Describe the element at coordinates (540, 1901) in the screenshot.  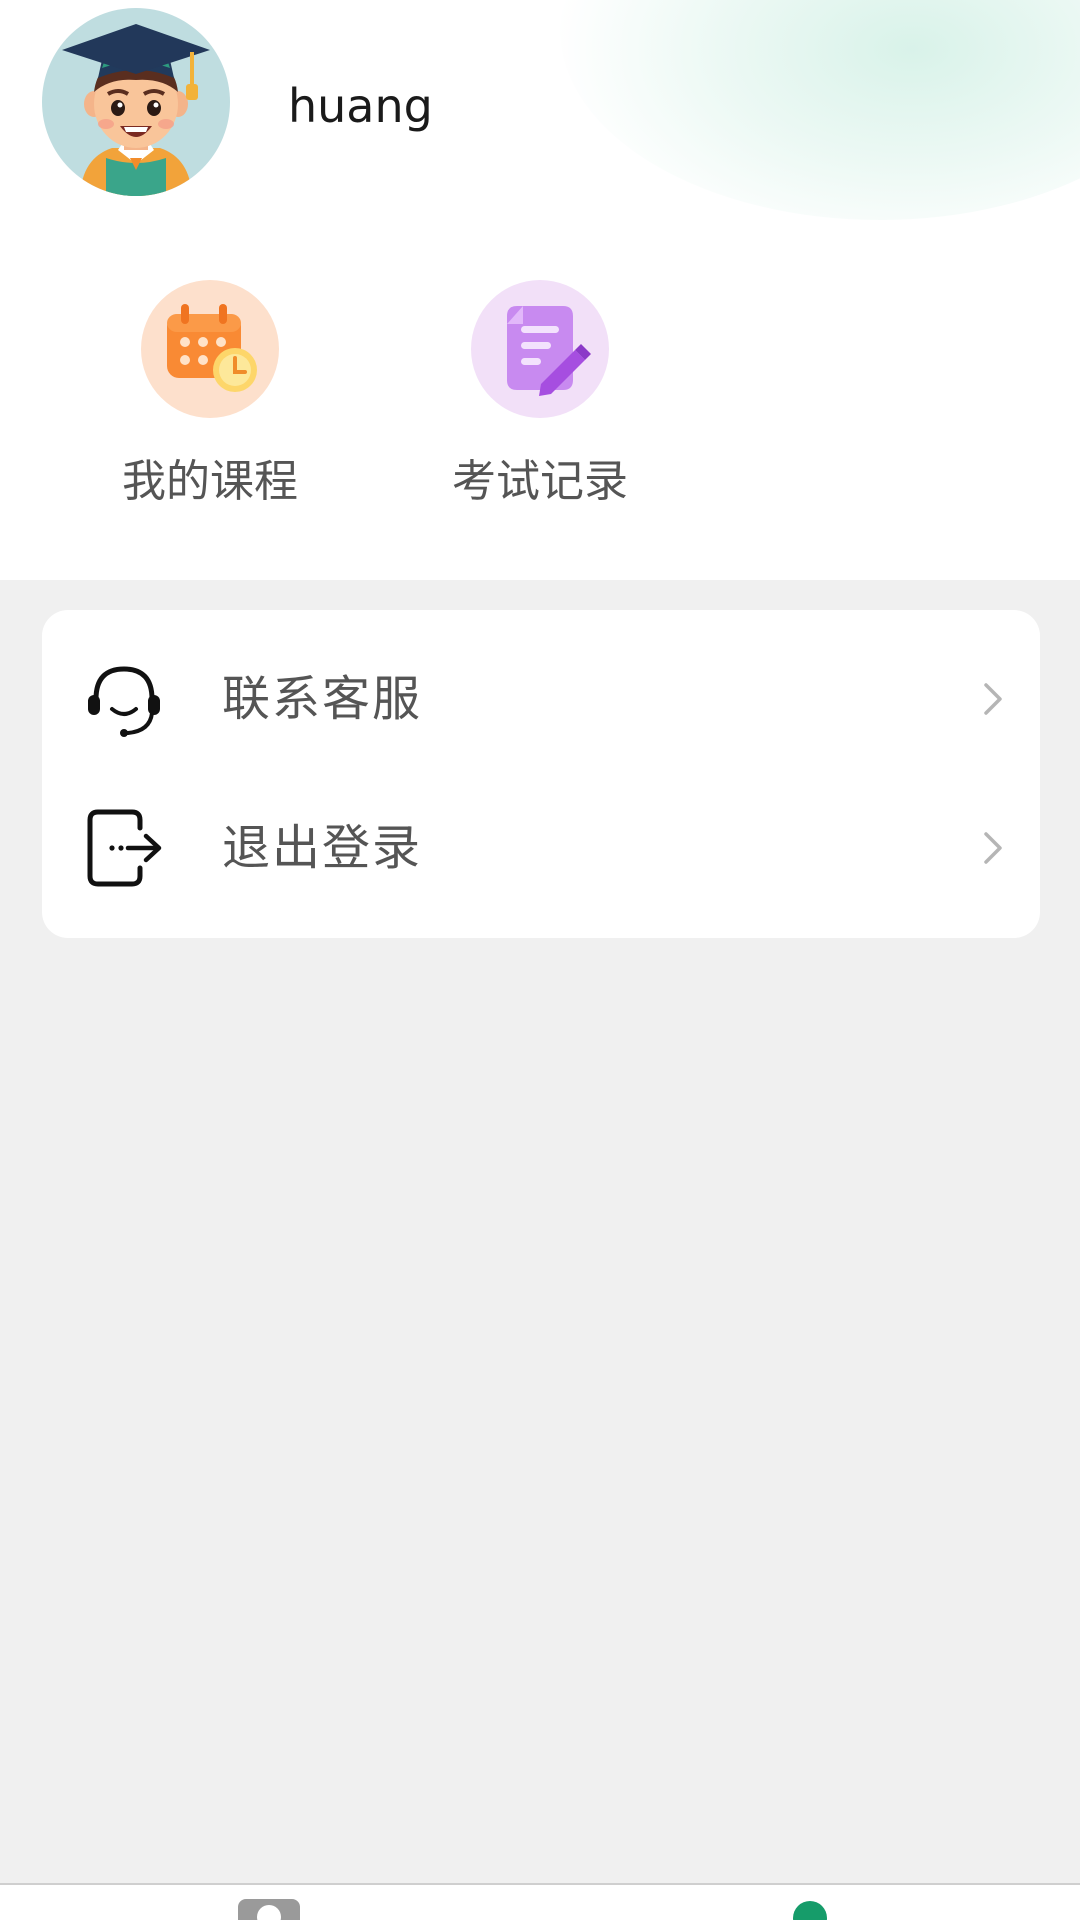
I see `bottom-tab-bar` at that location.